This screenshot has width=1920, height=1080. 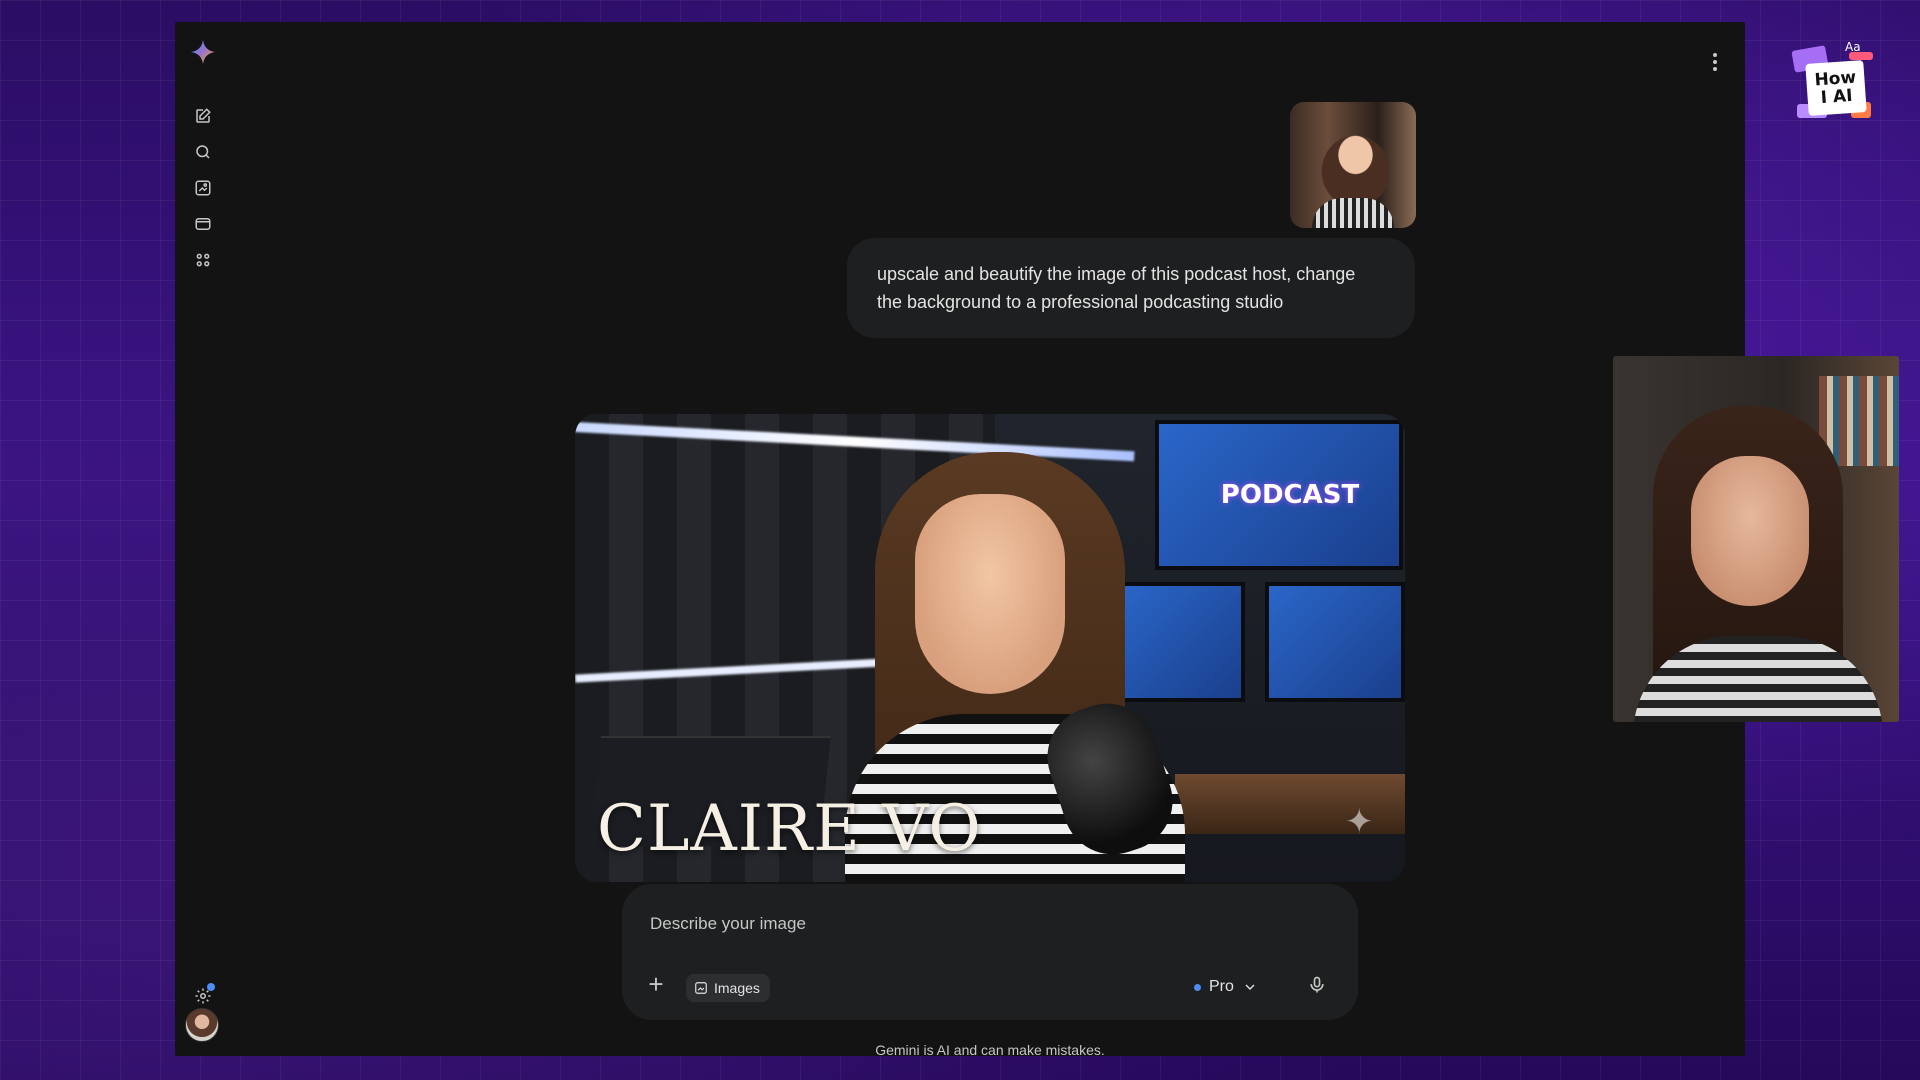 What do you see at coordinates (789, 829) in the screenshot?
I see `image-caption: CLAIRE VO` at bounding box center [789, 829].